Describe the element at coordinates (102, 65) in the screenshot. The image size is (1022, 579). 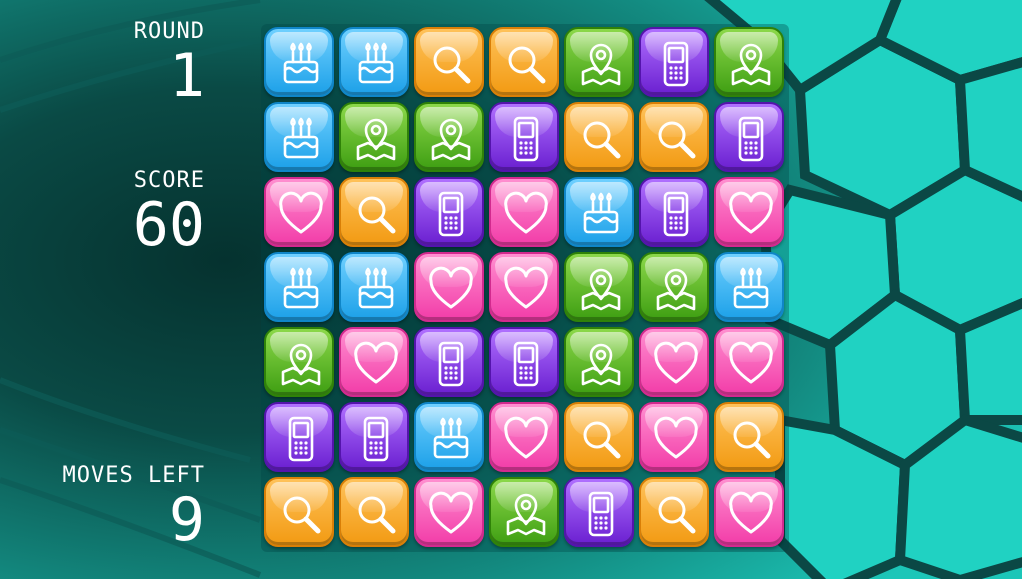
I see `round-panel: ROUND 1` at that location.